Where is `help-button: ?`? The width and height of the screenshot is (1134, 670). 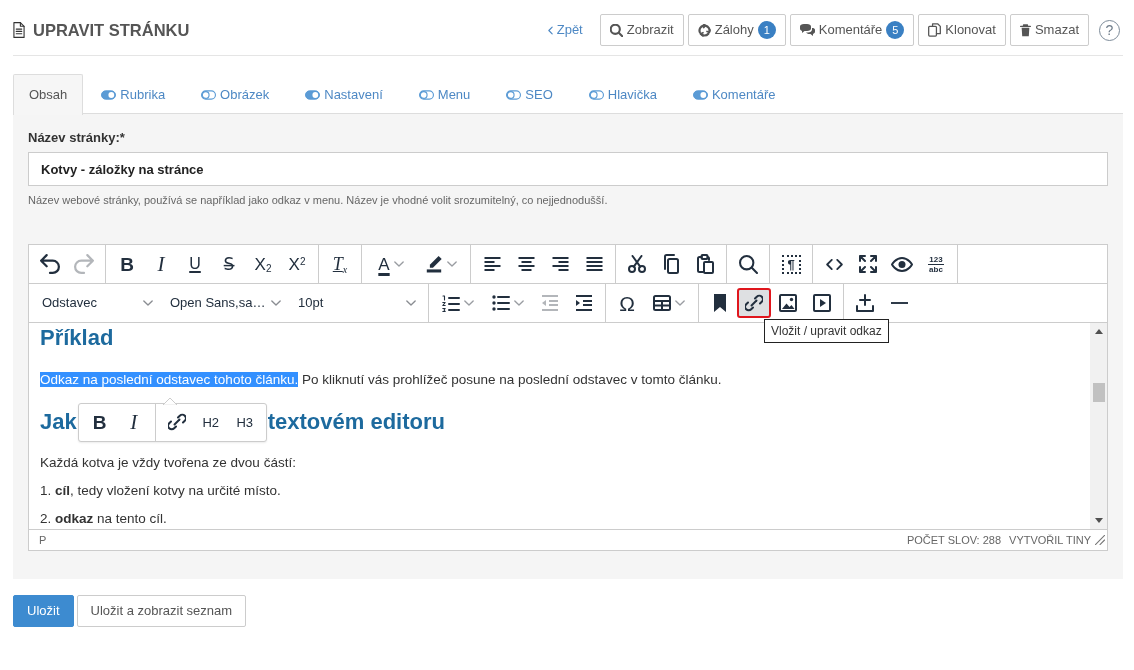 help-button: ? is located at coordinates (1109, 30).